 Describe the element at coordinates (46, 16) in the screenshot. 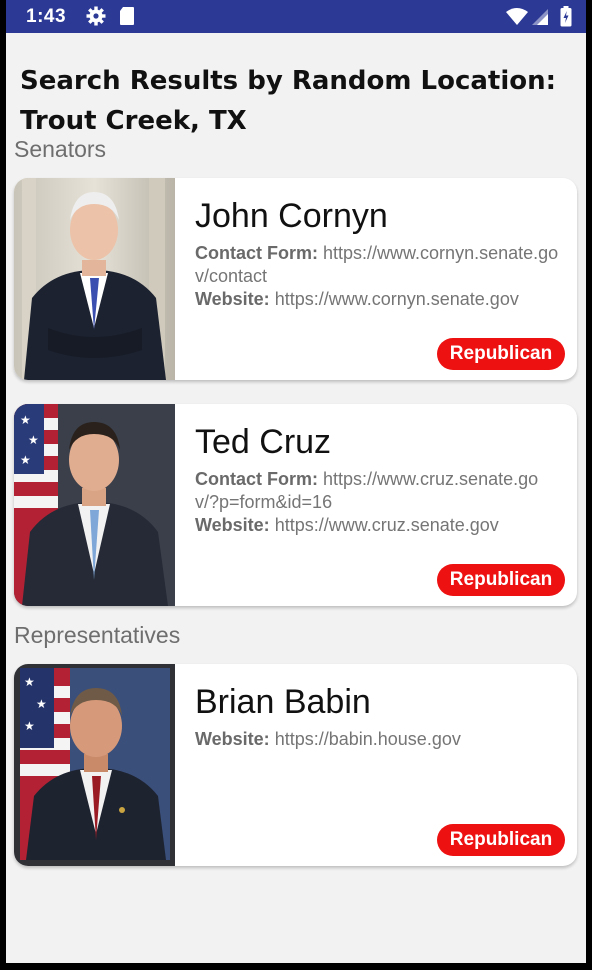

I see `status-time: 1:43` at that location.